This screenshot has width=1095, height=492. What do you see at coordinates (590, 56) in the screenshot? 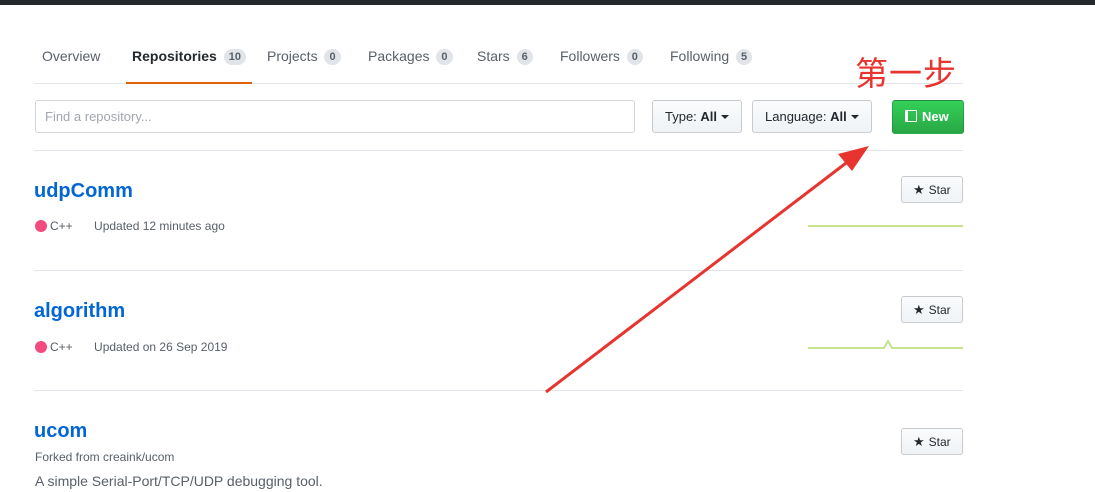
I see `tab-followers-label: Followers` at bounding box center [590, 56].